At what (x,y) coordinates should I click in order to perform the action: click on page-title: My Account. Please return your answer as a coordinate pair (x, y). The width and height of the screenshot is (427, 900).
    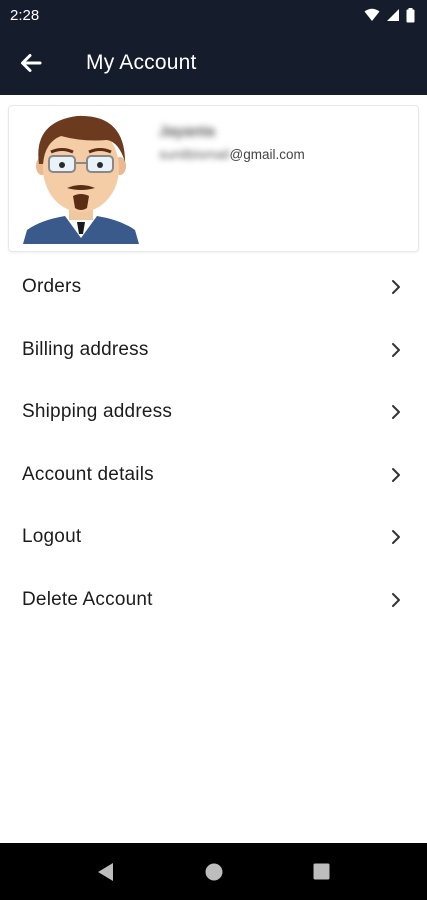
    Looking at the image, I should click on (141, 62).